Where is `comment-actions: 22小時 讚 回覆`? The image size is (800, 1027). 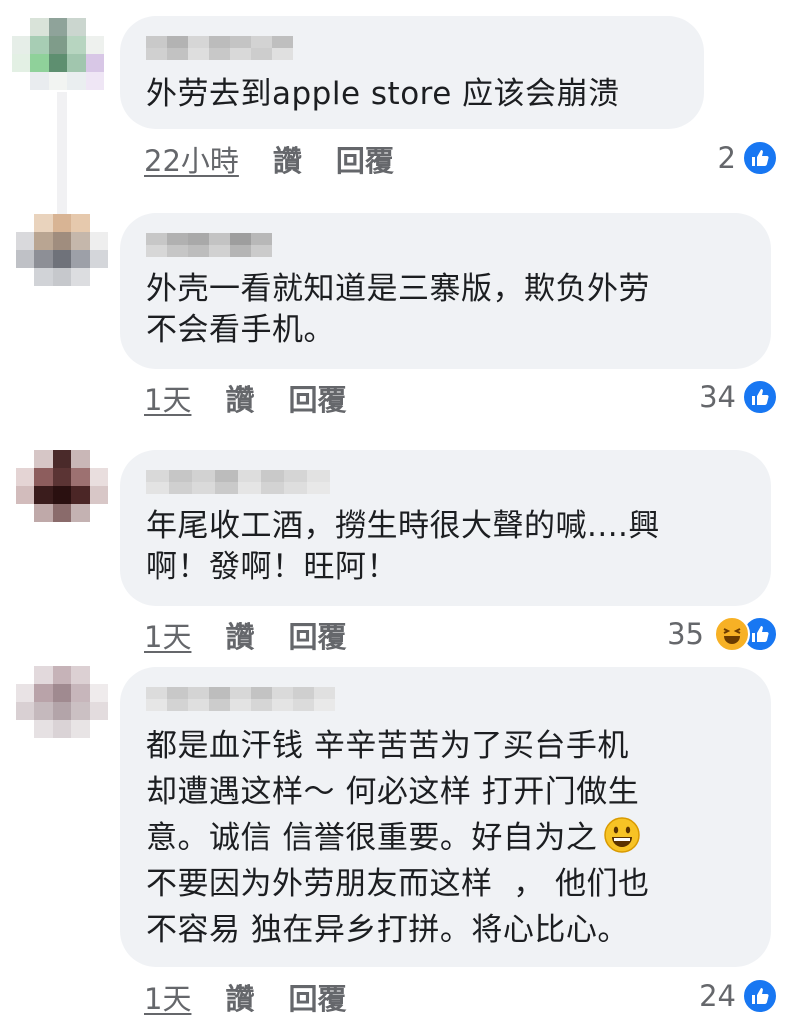
comment-actions: 22小時 讚 回覆 is located at coordinates (286, 159).